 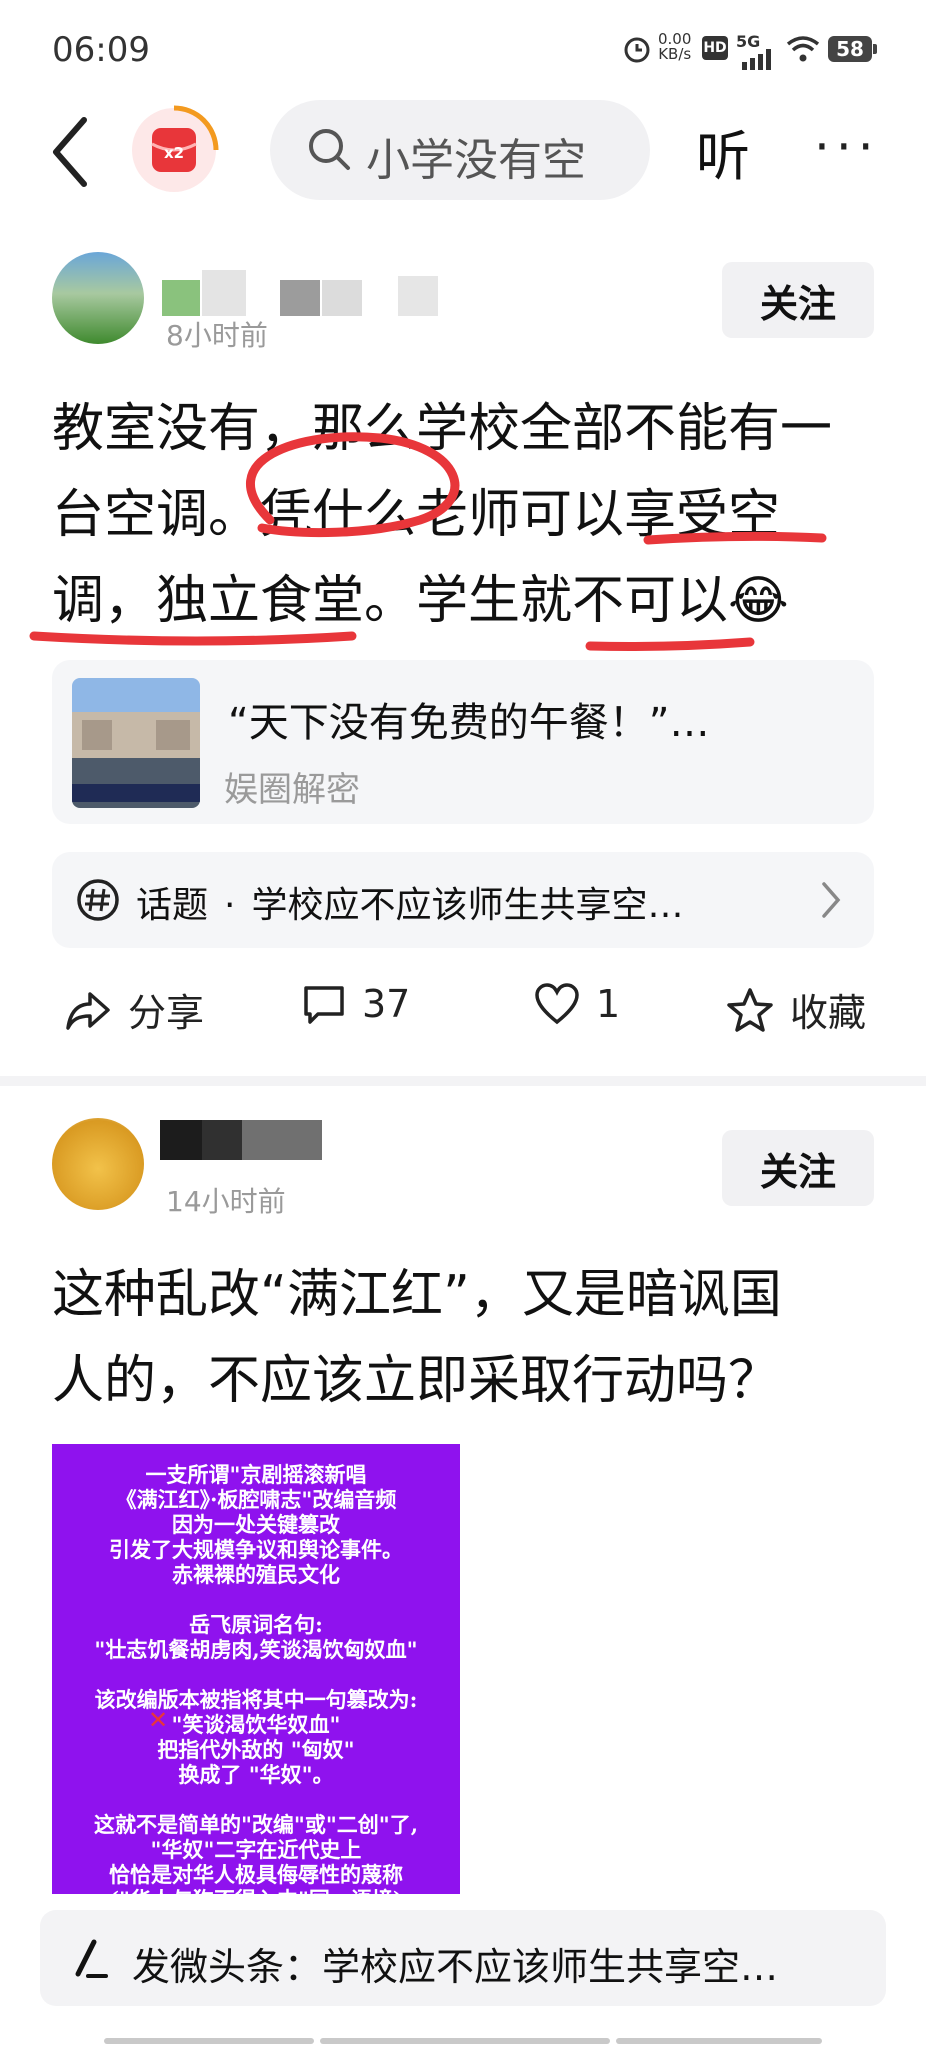 I want to click on share-button: 分享, so click(x=134, y=1009).